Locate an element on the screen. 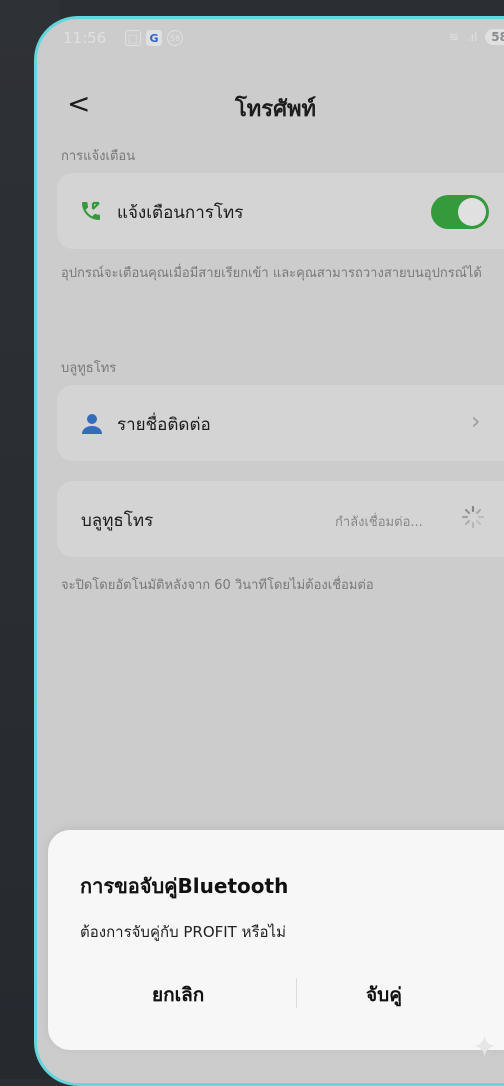  person-icon is located at coordinates (92, 424).